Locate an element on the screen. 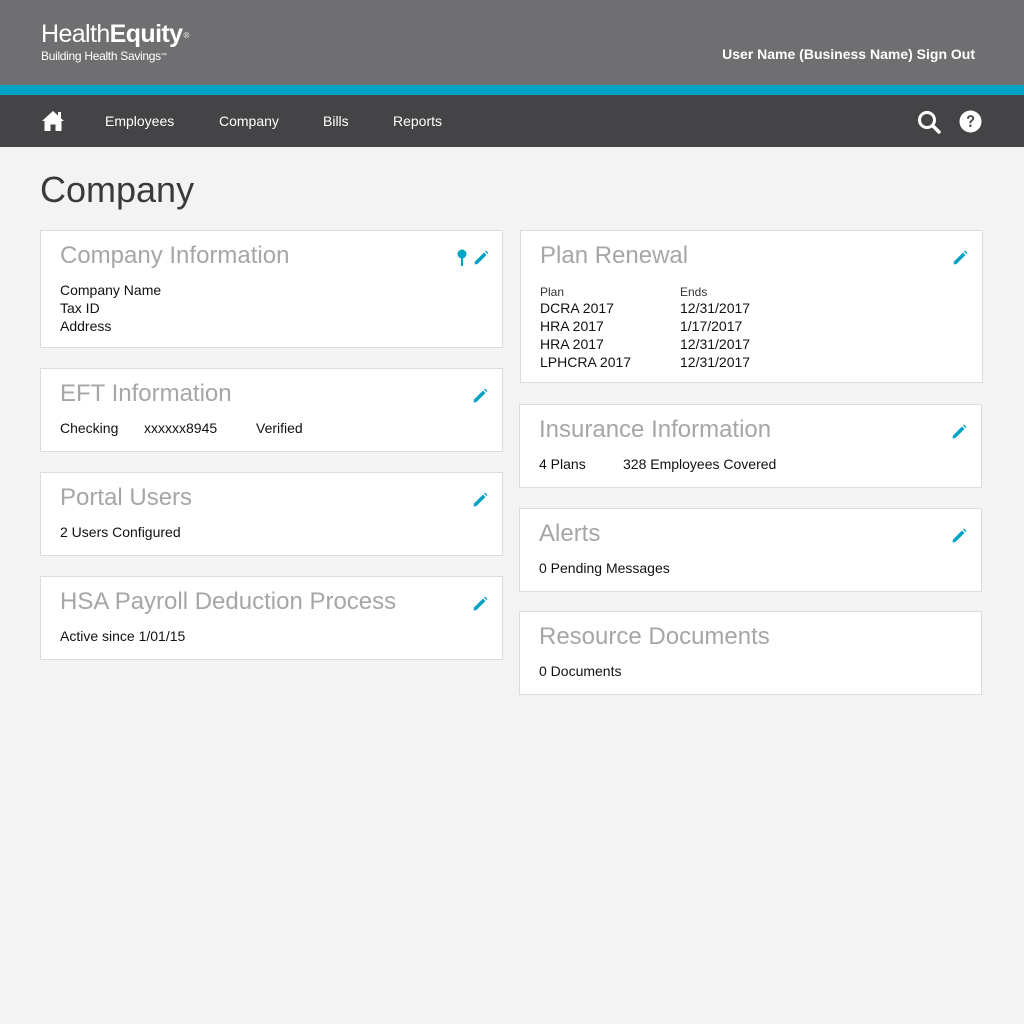  eft-status: Verified is located at coordinates (279, 428).